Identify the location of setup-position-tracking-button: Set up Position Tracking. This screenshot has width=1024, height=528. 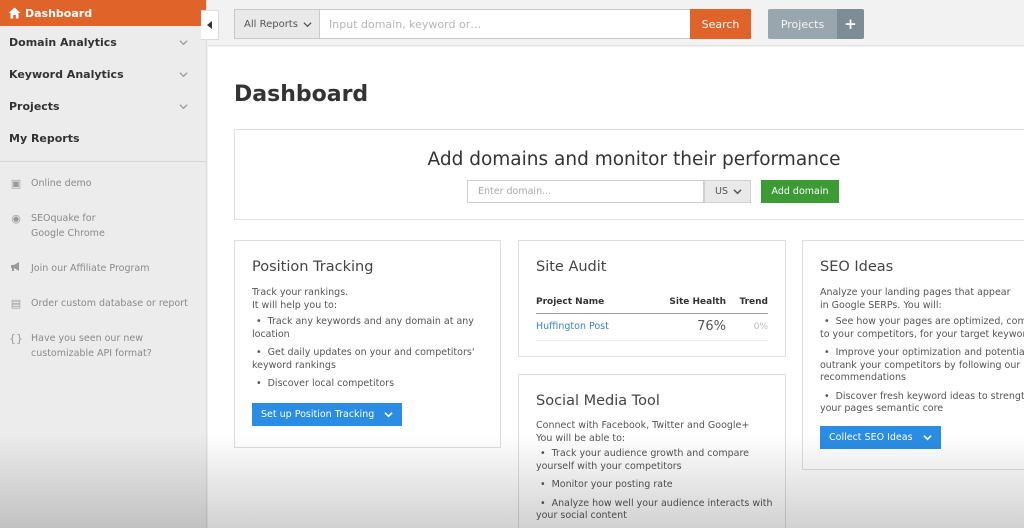
(327, 414).